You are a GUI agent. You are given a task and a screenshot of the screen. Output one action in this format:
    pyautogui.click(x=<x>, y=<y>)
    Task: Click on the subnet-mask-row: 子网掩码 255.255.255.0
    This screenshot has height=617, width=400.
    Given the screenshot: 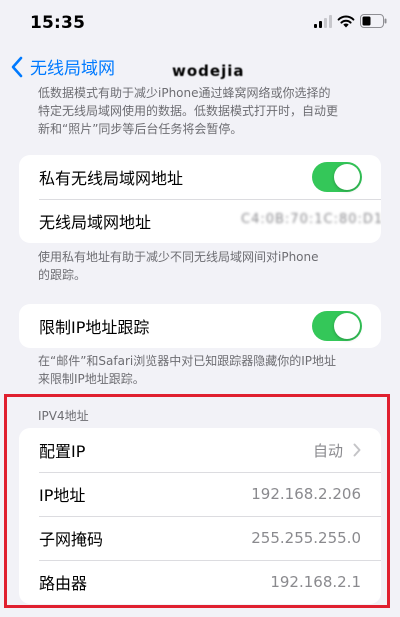 What is the action you would take?
    pyautogui.click(x=200, y=538)
    